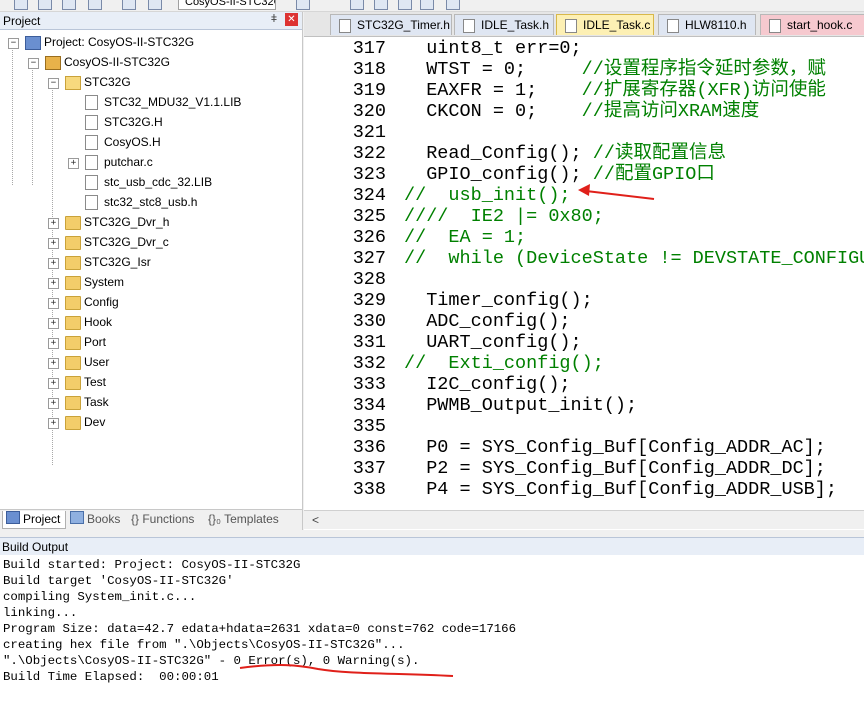 Image resolution: width=864 pixels, height=715 pixels. Describe the element at coordinates (274, 20) in the screenshot. I see `pin-icon: ǂ` at that location.